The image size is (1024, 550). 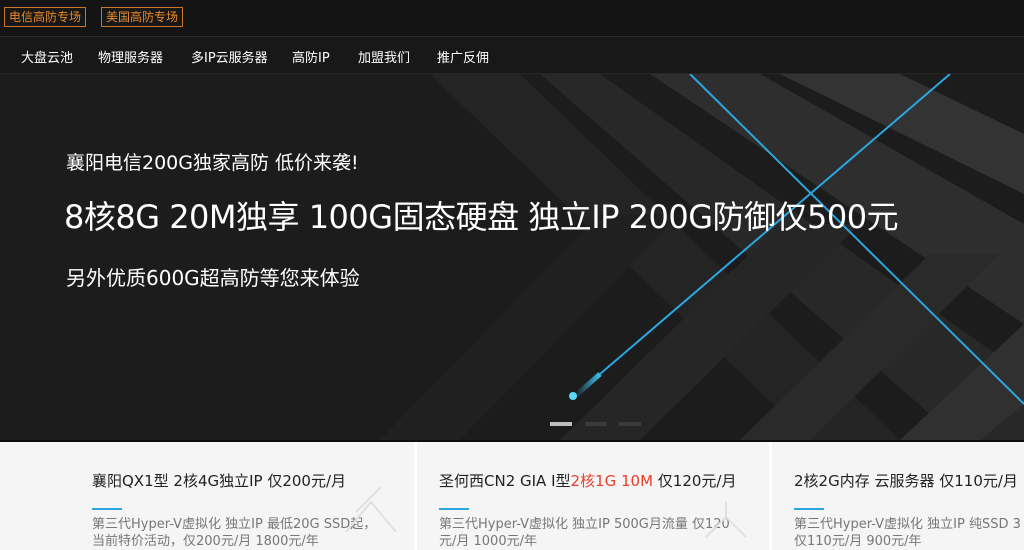 I want to click on card-title: 襄阳QX1型 2核4G独立IP 仅200元/月, so click(x=219, y=481).